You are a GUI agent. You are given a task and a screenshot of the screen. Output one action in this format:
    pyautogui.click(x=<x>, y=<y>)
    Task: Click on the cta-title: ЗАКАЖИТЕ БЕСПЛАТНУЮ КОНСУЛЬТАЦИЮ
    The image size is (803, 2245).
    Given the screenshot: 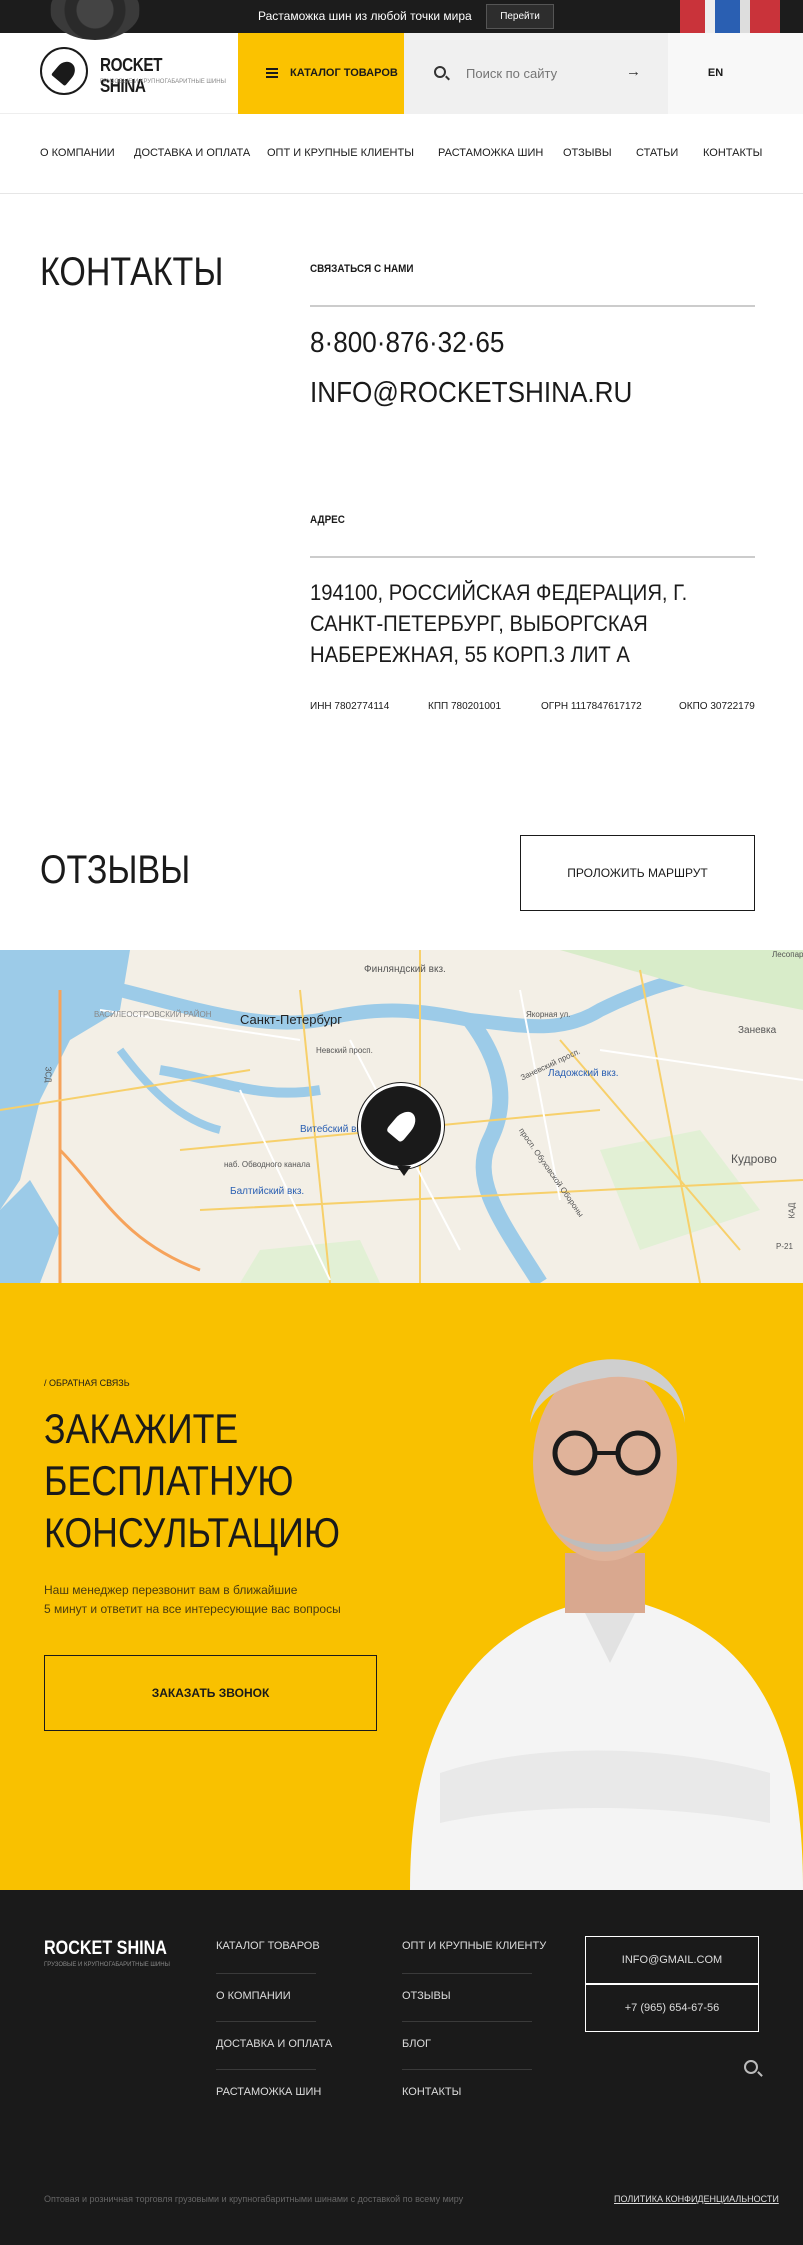 What is the action you would take?
    pyautogui.click(x=192, y=1480)
    